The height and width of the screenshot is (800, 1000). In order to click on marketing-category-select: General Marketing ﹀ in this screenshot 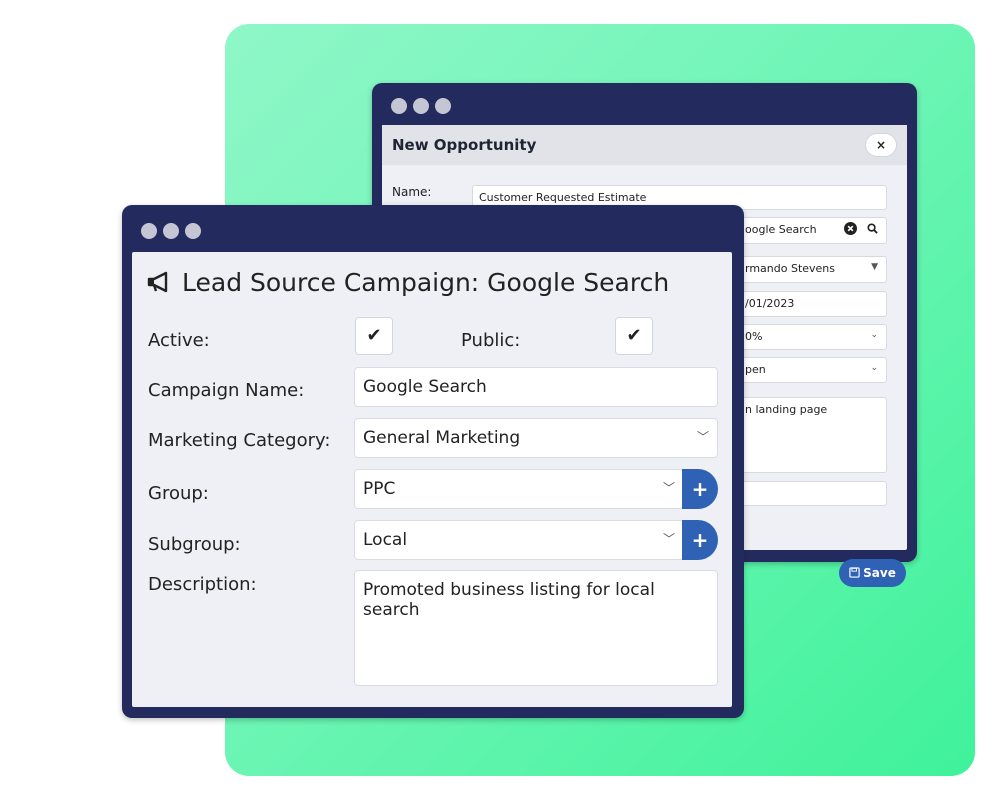, I will do `click(536, 438)`.